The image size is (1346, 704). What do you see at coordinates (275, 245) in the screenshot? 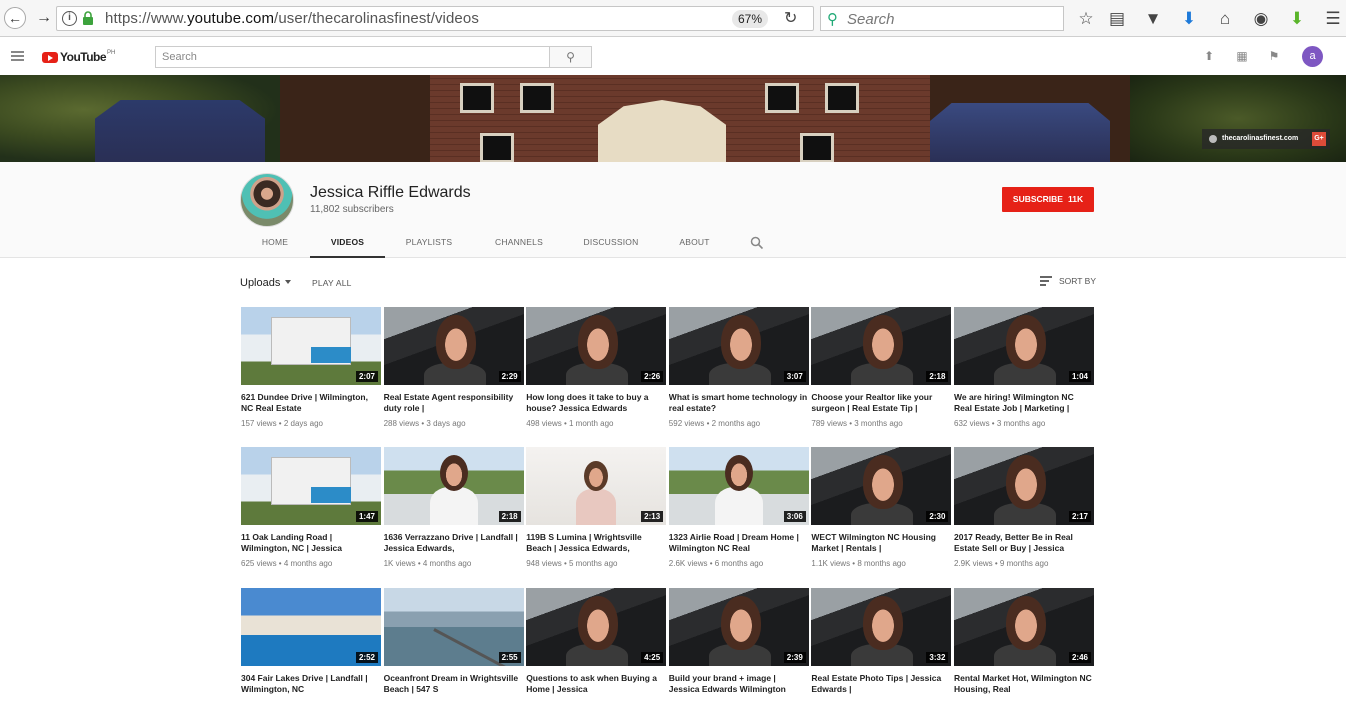
I see `tab-home: HOME` at bounding box center [275, 245].